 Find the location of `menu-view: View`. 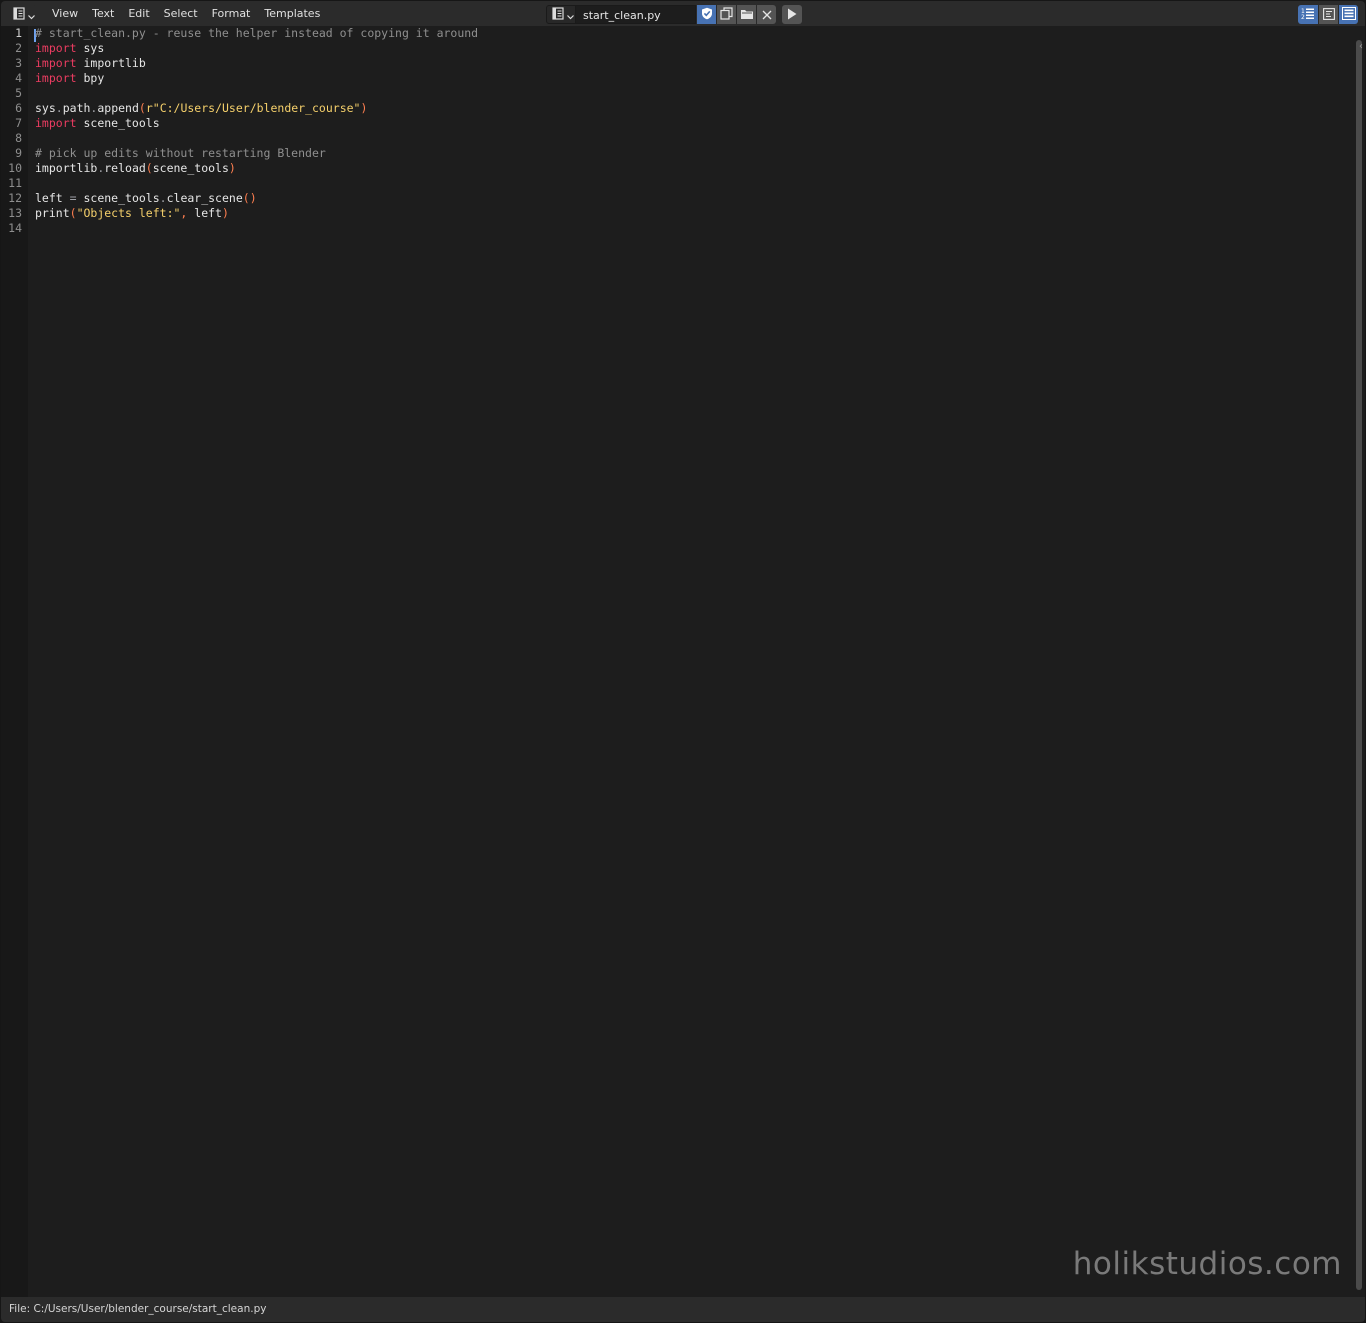

menu-view: View is located at coordinates (65, 14).